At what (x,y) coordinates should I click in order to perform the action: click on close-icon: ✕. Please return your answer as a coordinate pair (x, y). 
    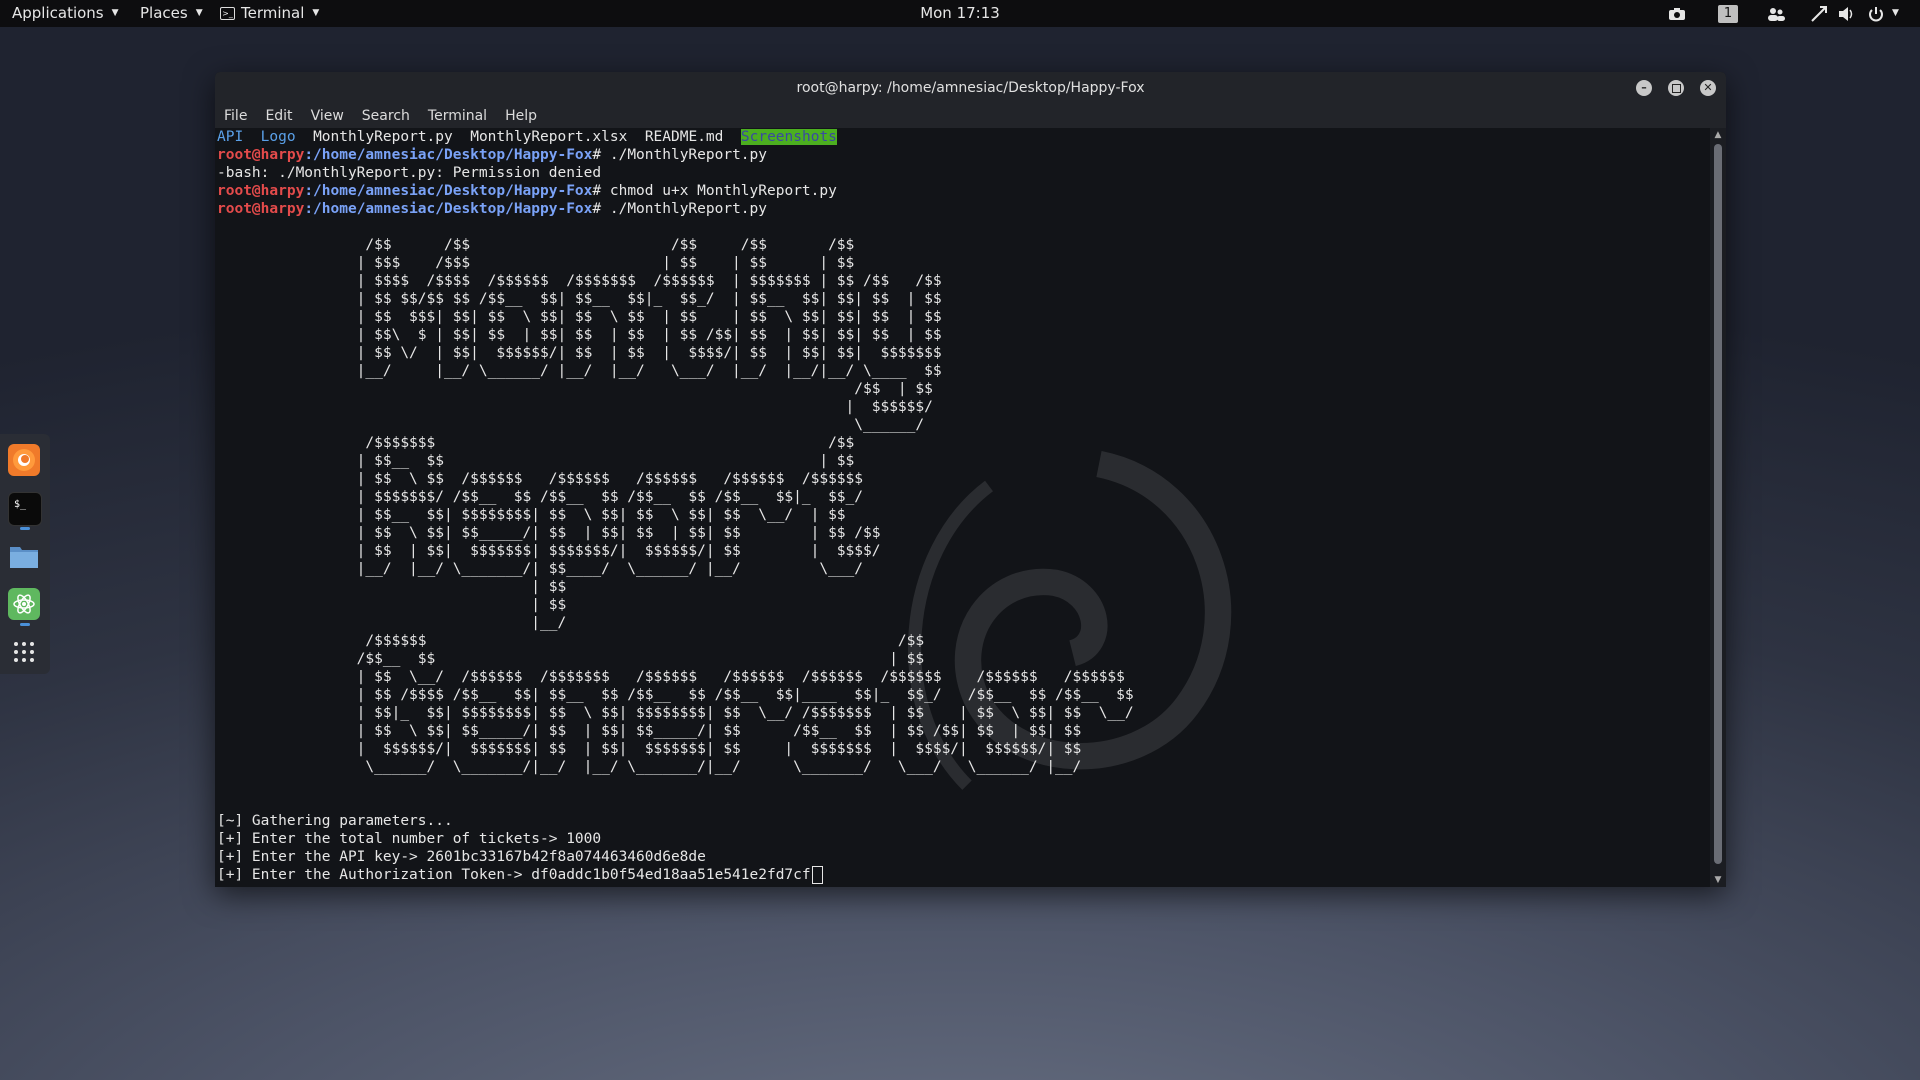
    Looking at the image, I should click on (1708, 87).